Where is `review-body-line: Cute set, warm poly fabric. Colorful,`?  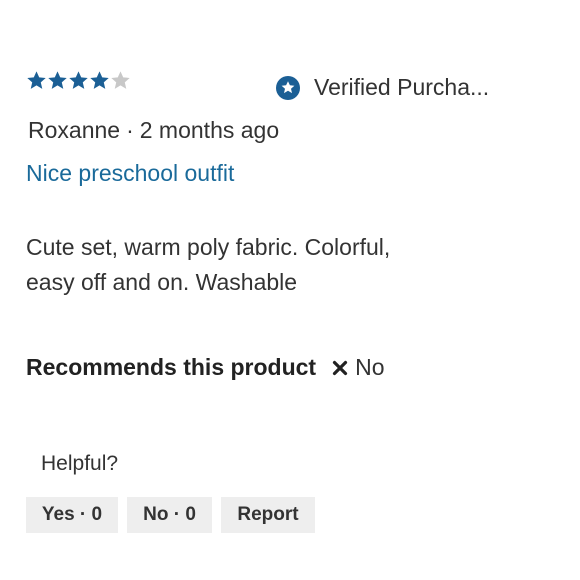
review-body-line: Cute set, warm poly fabric. Colorful, is located at coordinates (208, 247).